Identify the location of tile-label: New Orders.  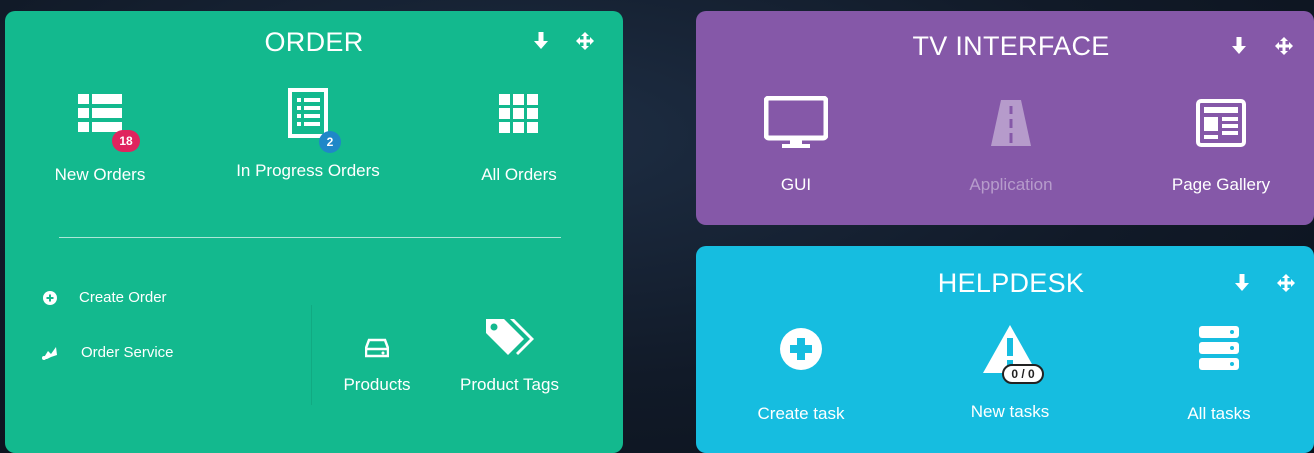
(100, 174).